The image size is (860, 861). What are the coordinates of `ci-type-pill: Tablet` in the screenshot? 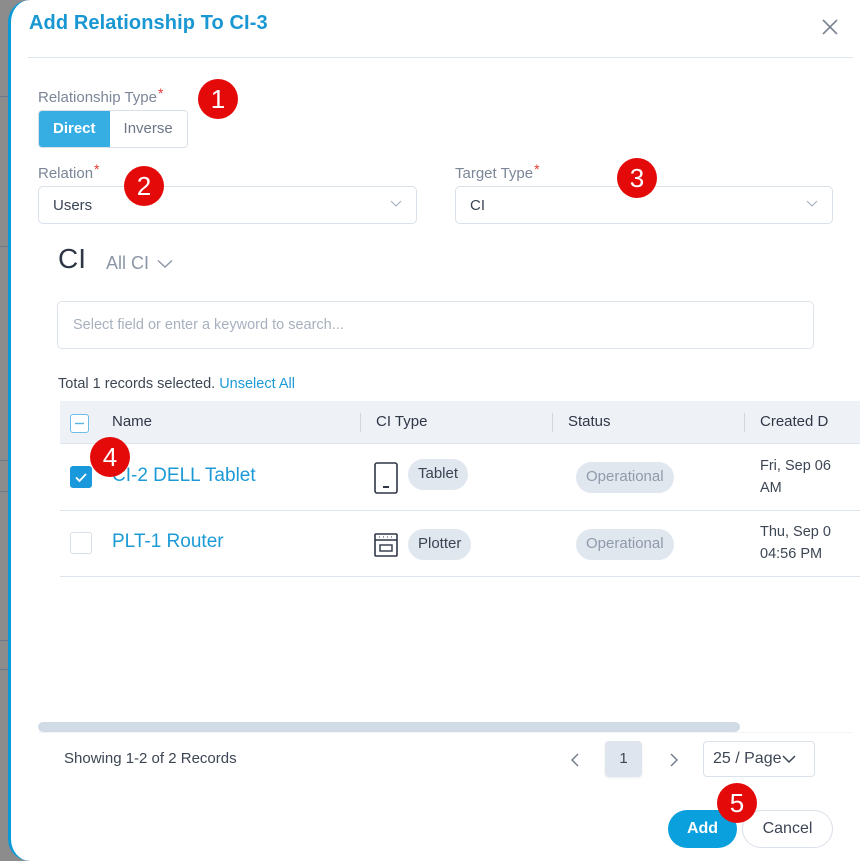 It's located at (438, 474).